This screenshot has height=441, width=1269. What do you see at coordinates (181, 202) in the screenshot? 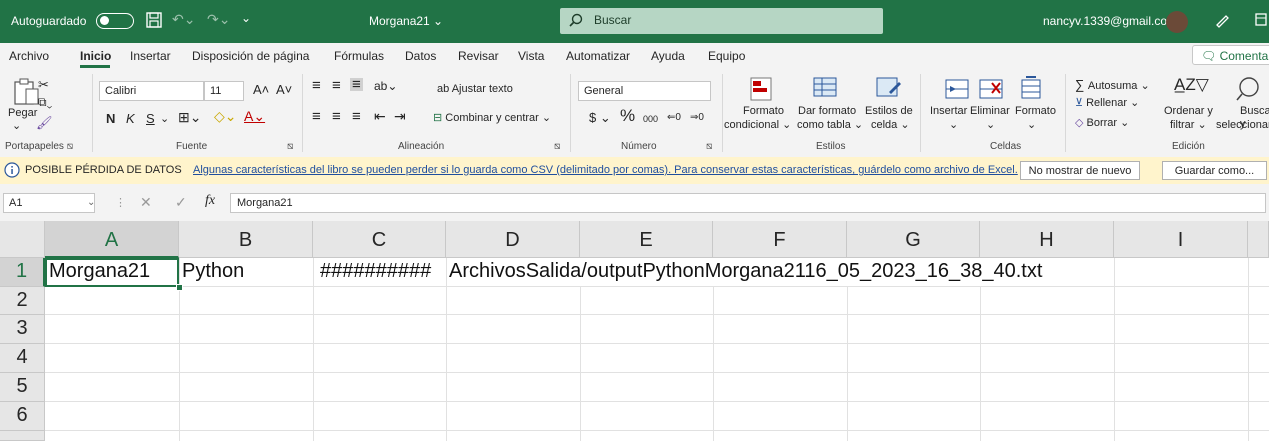
I see `enter-icon: ✓` at bounding box center [181, 202].